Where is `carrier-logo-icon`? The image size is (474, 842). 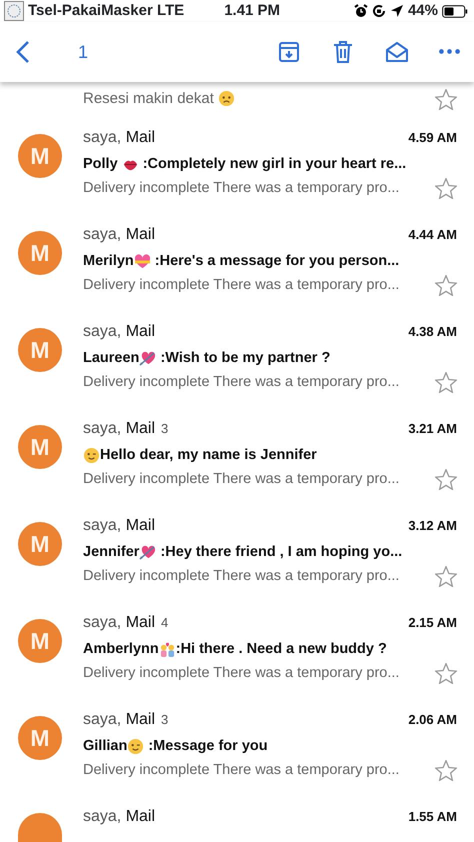
carrier-logo-icon is located at coordinates (14, 11).